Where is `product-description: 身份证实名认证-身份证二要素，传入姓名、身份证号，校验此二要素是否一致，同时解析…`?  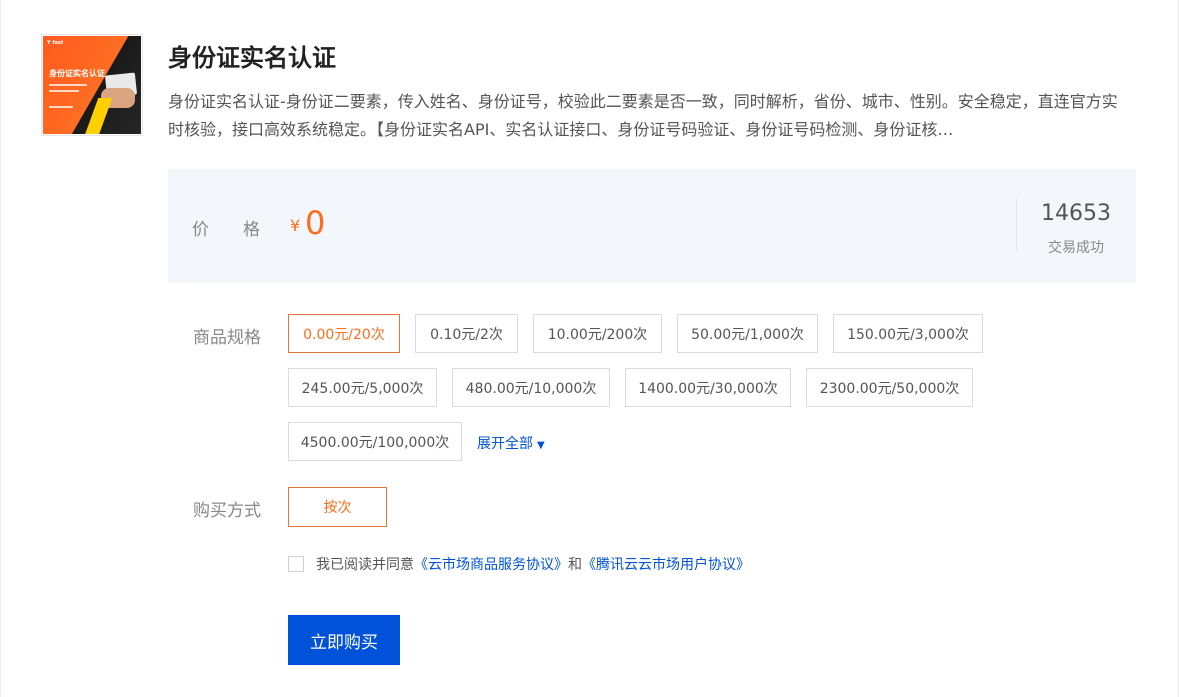
product-description: 身份证实名认证-身份证二要素，传入姓名、身份证号，校验此二要素是否一致，同时解析… is located at coordinates (643, 115).